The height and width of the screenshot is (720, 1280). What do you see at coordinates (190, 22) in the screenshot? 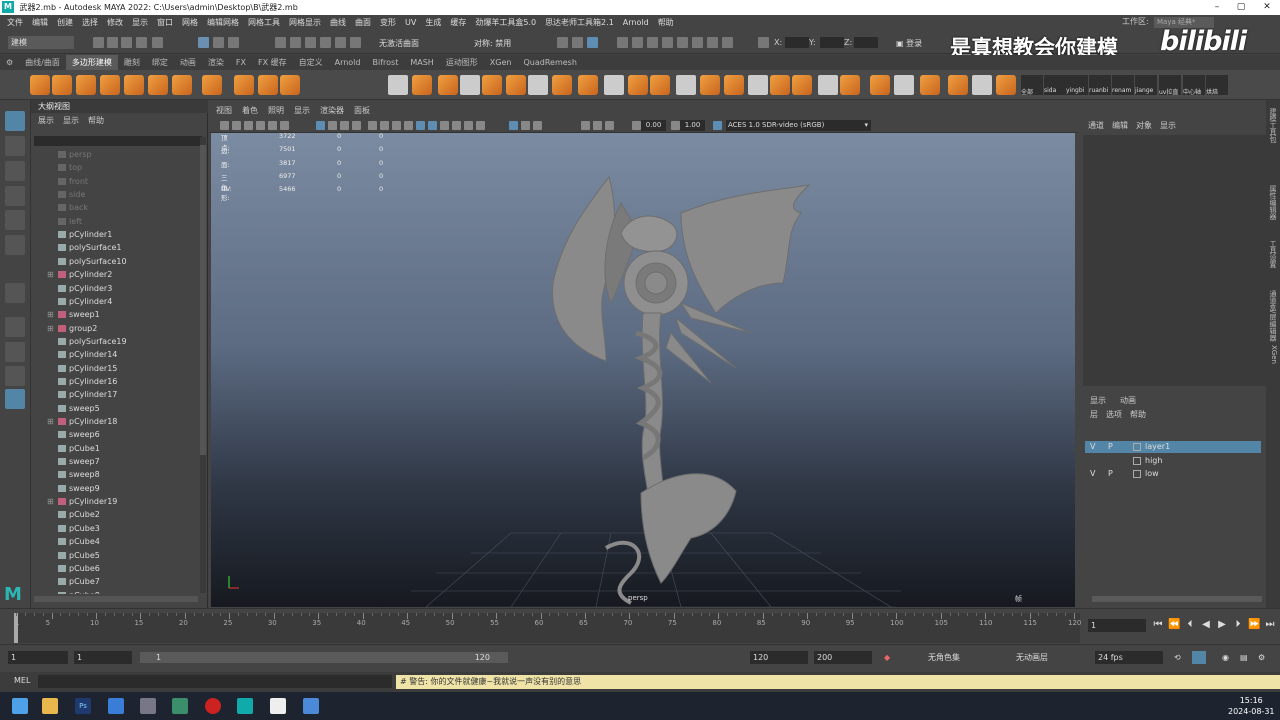
I see `menu-item-7: 网格` at bounding box center [190, 22].